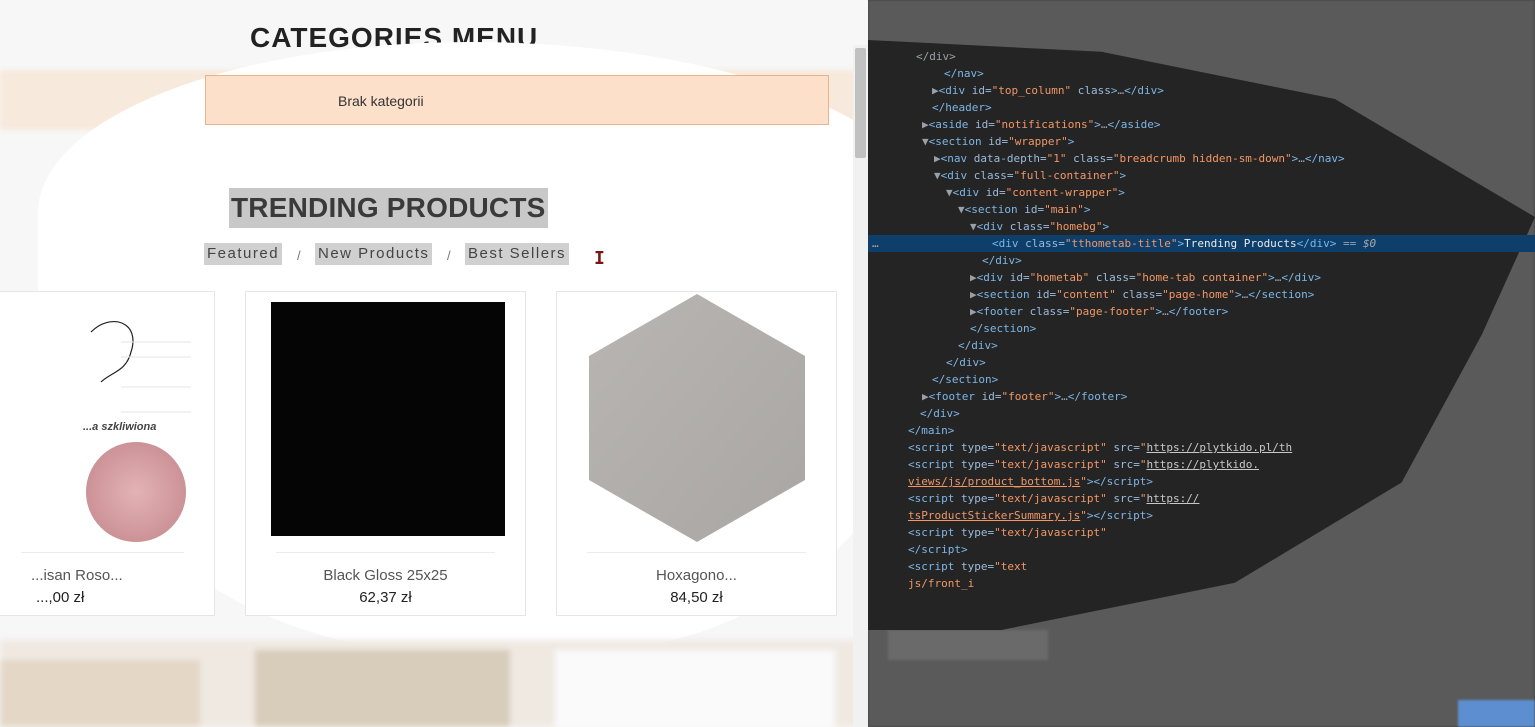 The image size is (1535, 727). What do you see at coordinates (1201, 192) in the screenshot?
I see `dom-node: ▼<div id="content-wrapper">` at bounding box center [1201, 192].